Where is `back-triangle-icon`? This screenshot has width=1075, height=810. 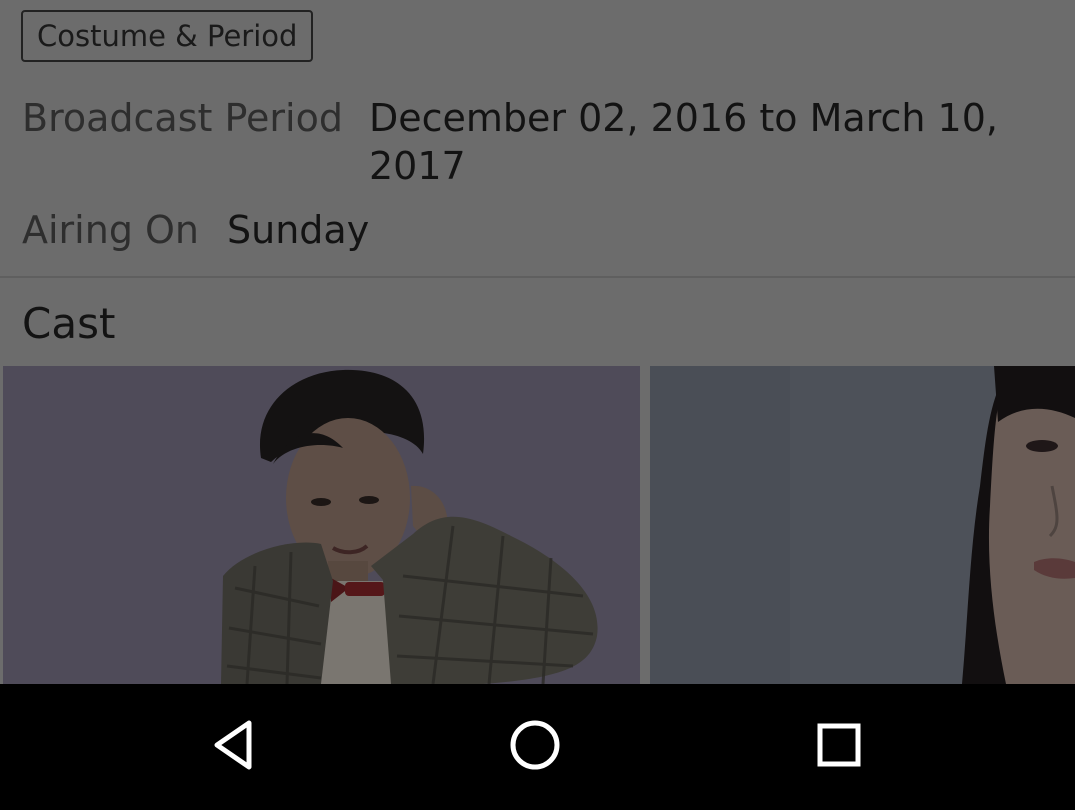 back-triangle-icon is located at coordinates (233, 747).